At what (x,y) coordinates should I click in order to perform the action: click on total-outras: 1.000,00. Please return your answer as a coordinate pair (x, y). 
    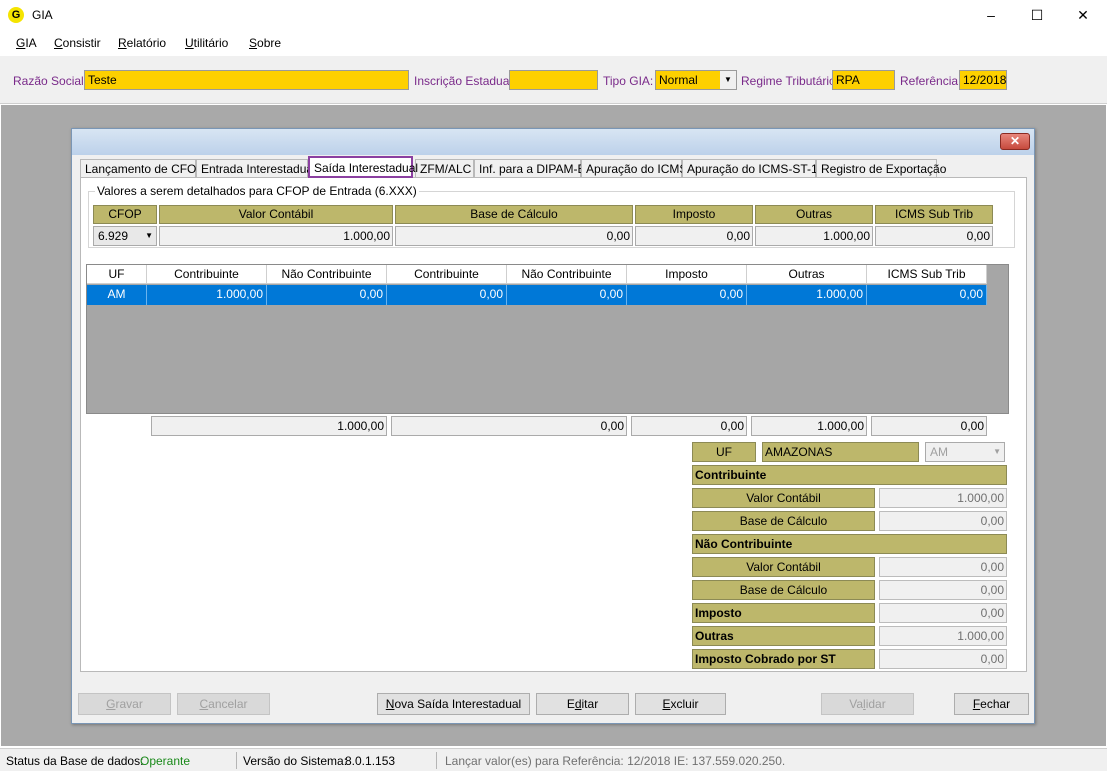
    Looking at the image, I should click on (809, 426).